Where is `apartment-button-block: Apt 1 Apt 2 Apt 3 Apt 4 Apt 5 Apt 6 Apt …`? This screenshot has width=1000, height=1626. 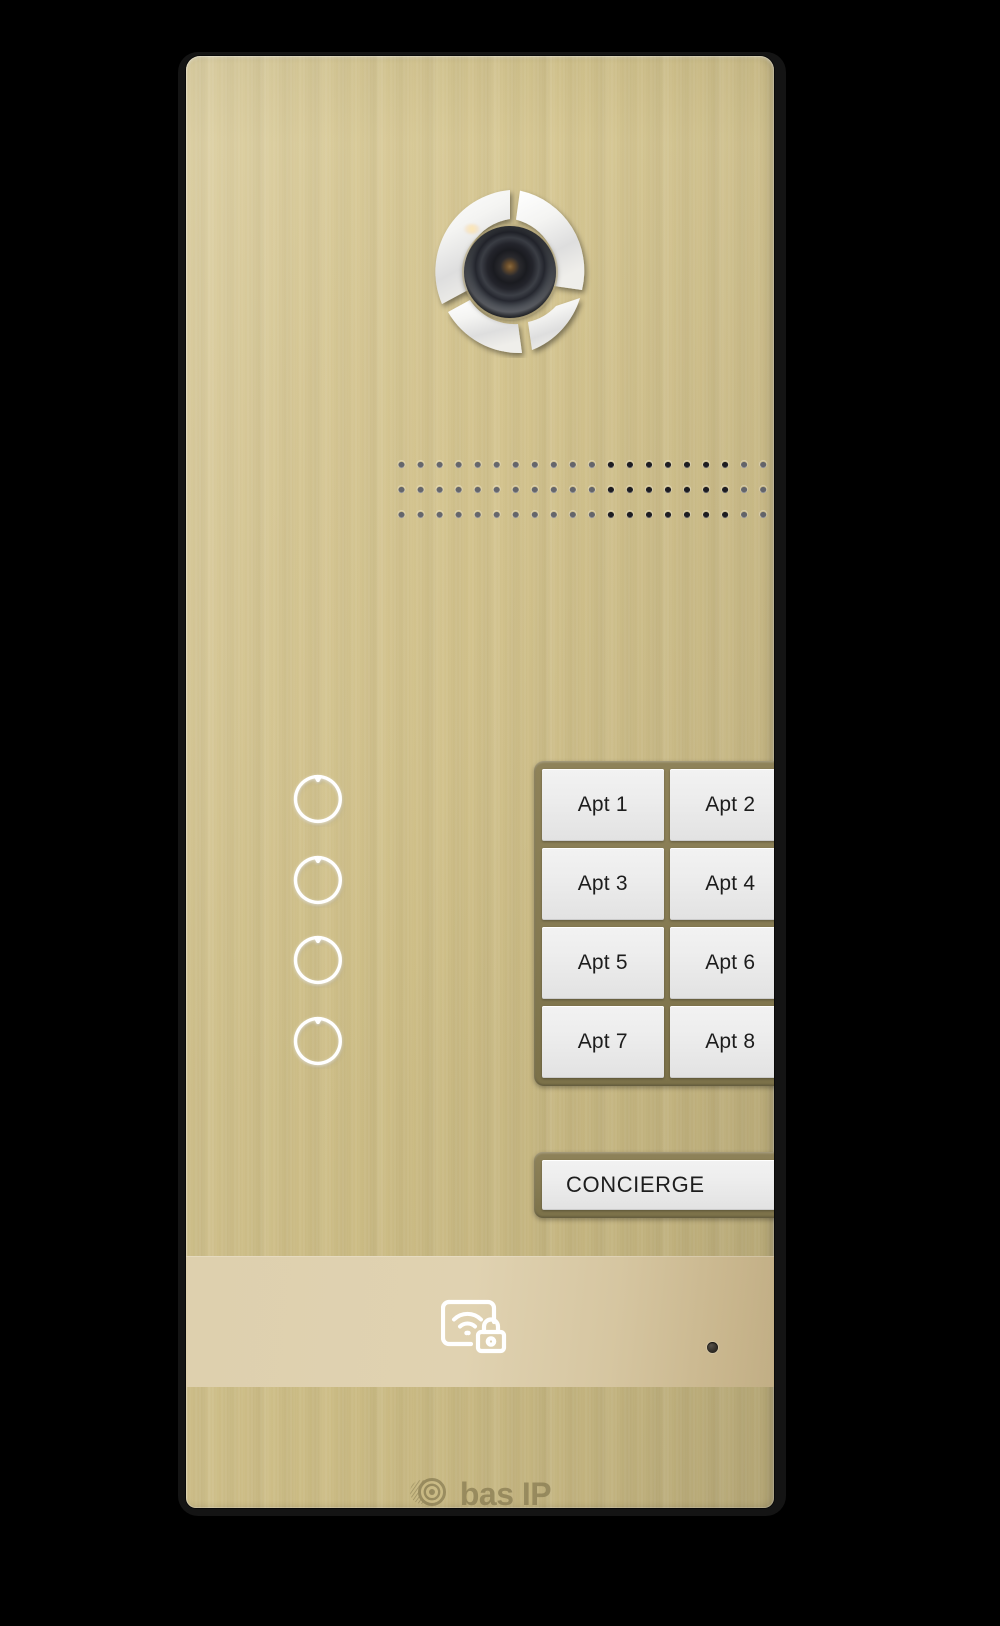 apartment-button-block: Apt 1 Apt 2 Apt 3 Apt 4 Apt 5 Apt 6 Apt … is located at coordinates (654, 923).